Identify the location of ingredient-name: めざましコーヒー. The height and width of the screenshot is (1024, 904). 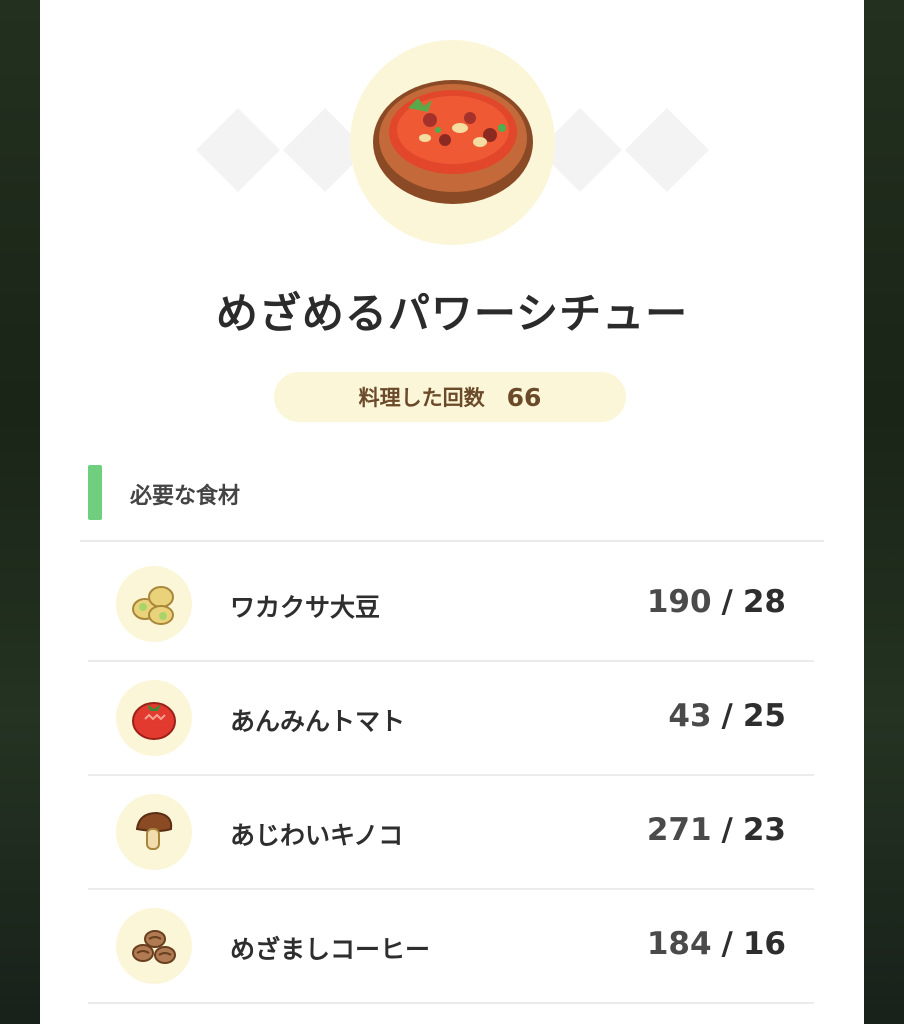
(330, 949).